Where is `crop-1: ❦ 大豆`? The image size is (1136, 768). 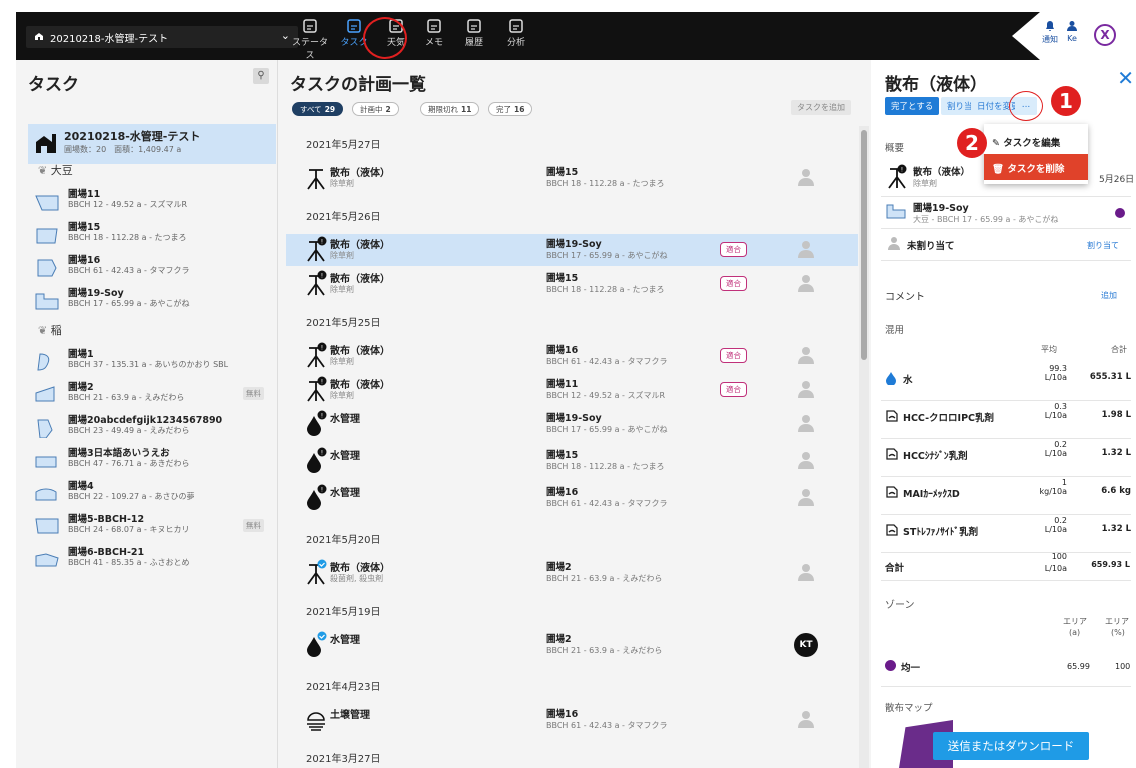 crop-1: ❦ 大豆 is located at coordinates (55, 170).